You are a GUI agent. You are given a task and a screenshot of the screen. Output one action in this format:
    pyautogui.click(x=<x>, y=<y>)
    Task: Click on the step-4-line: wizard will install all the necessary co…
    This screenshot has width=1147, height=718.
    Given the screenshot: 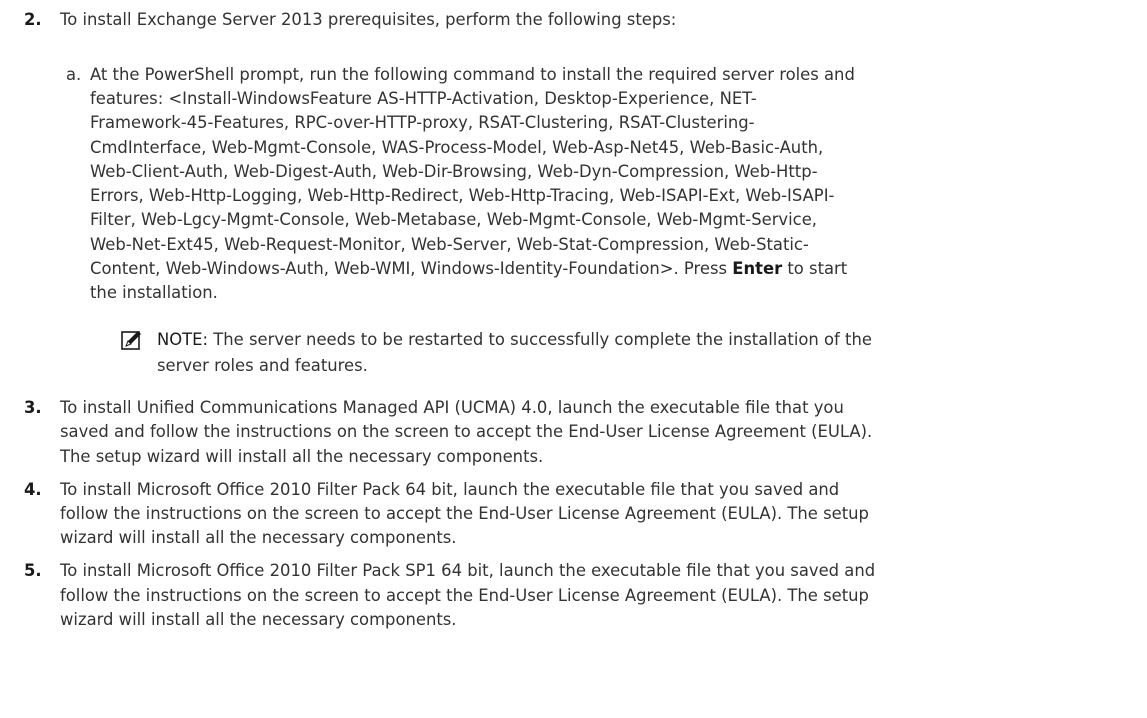 What is the action you would take?
    pyautogui.click(x=258, y=537)
    